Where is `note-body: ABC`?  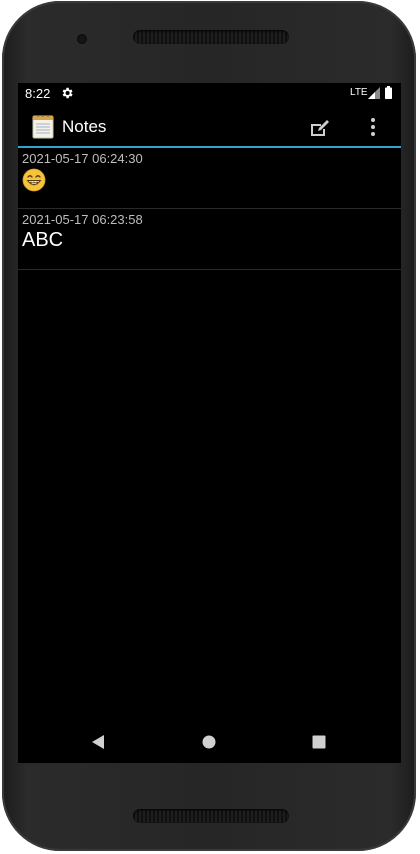 note-body: ABC is located at coordinates (43, 240).